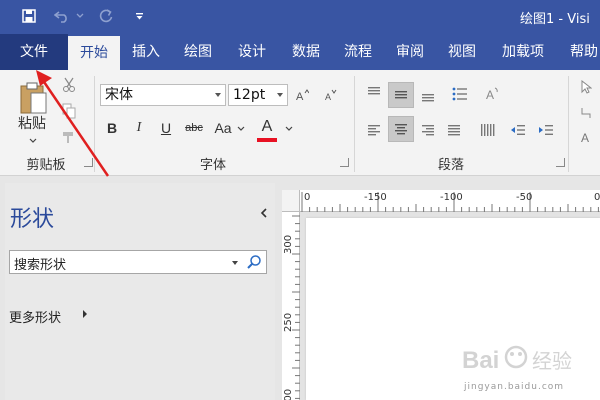 Image resolution: width=600 pixels, height=400 pixels. I want to click on tab-file: 文件, so click(34, 52).